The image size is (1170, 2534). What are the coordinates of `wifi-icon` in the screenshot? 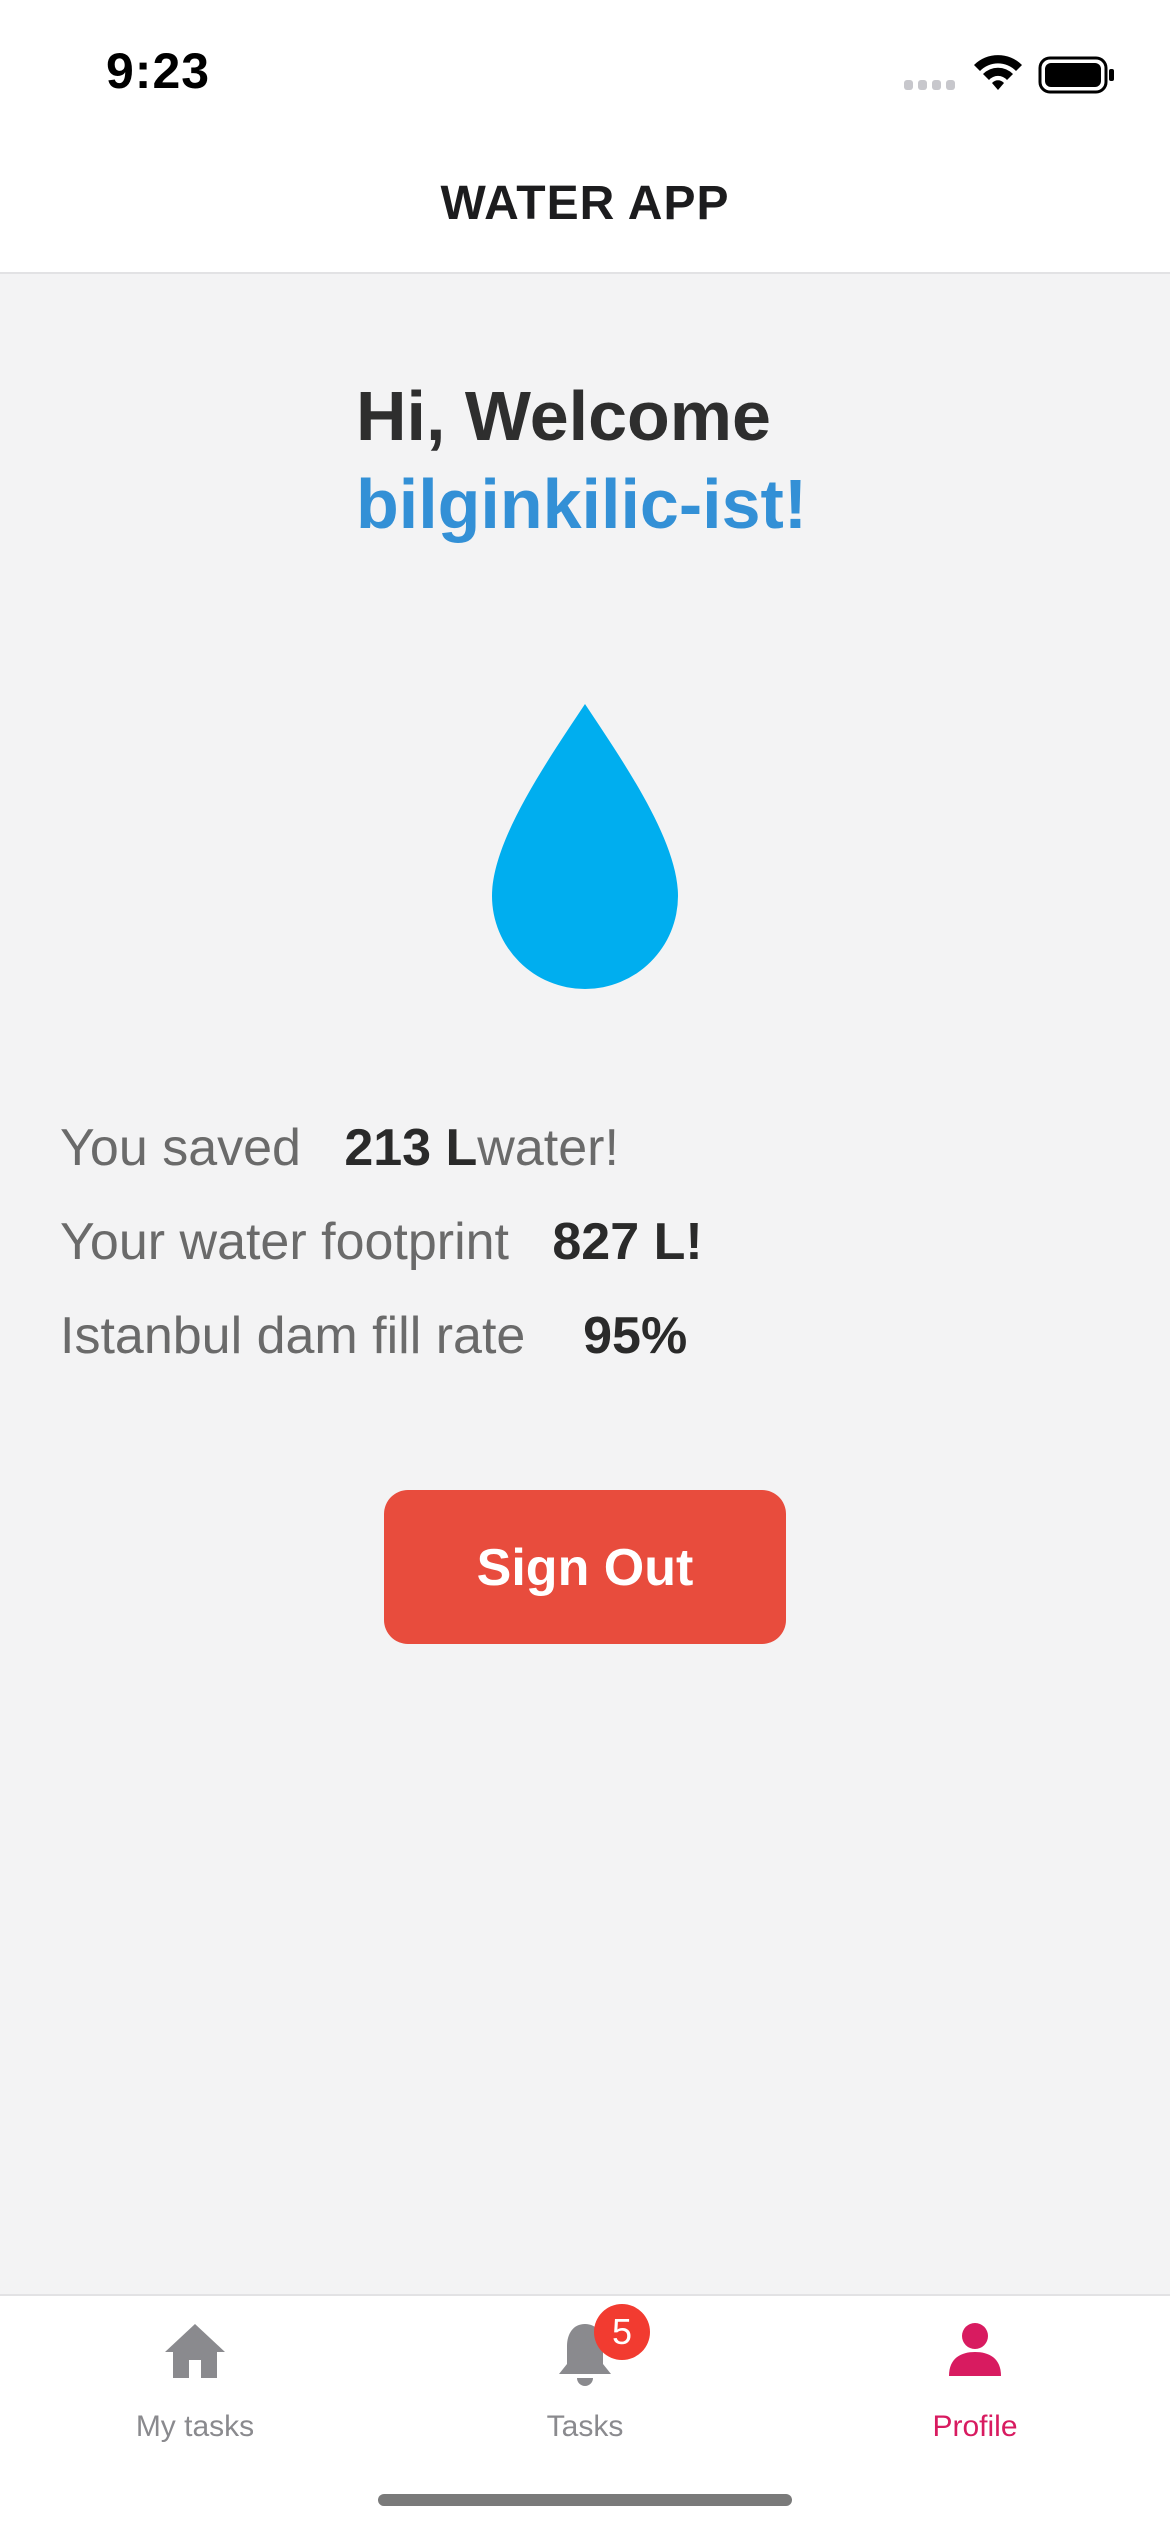 It's located at (998, 74).